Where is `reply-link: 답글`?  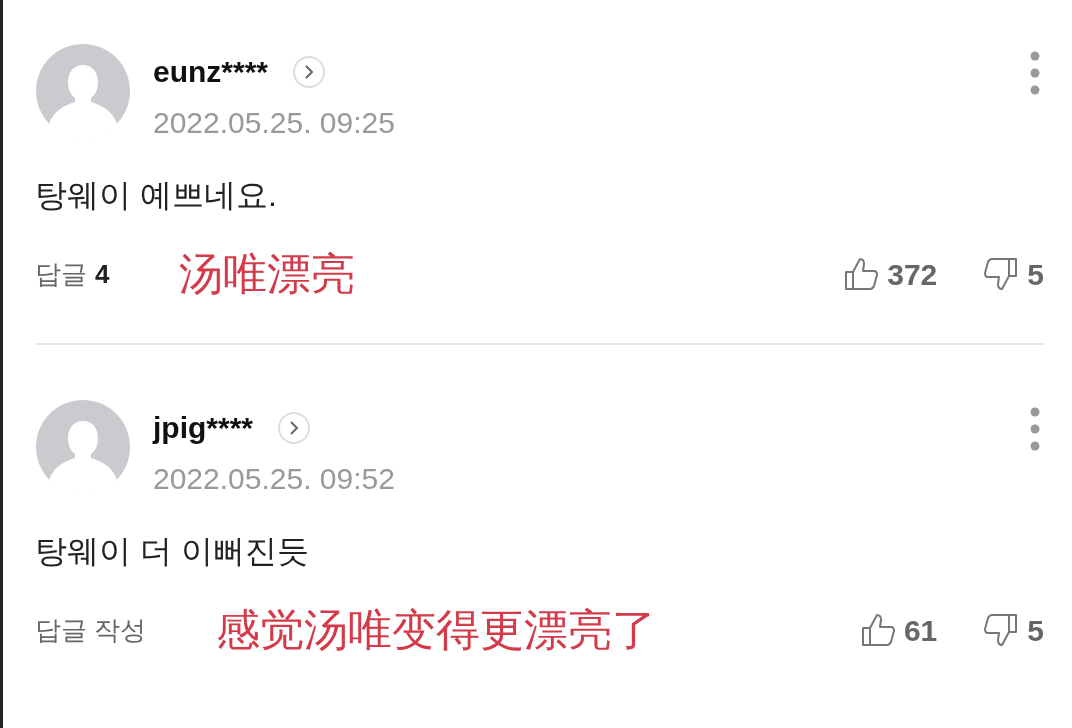
reply-link: 답글 is located at coordinates (61, 274).